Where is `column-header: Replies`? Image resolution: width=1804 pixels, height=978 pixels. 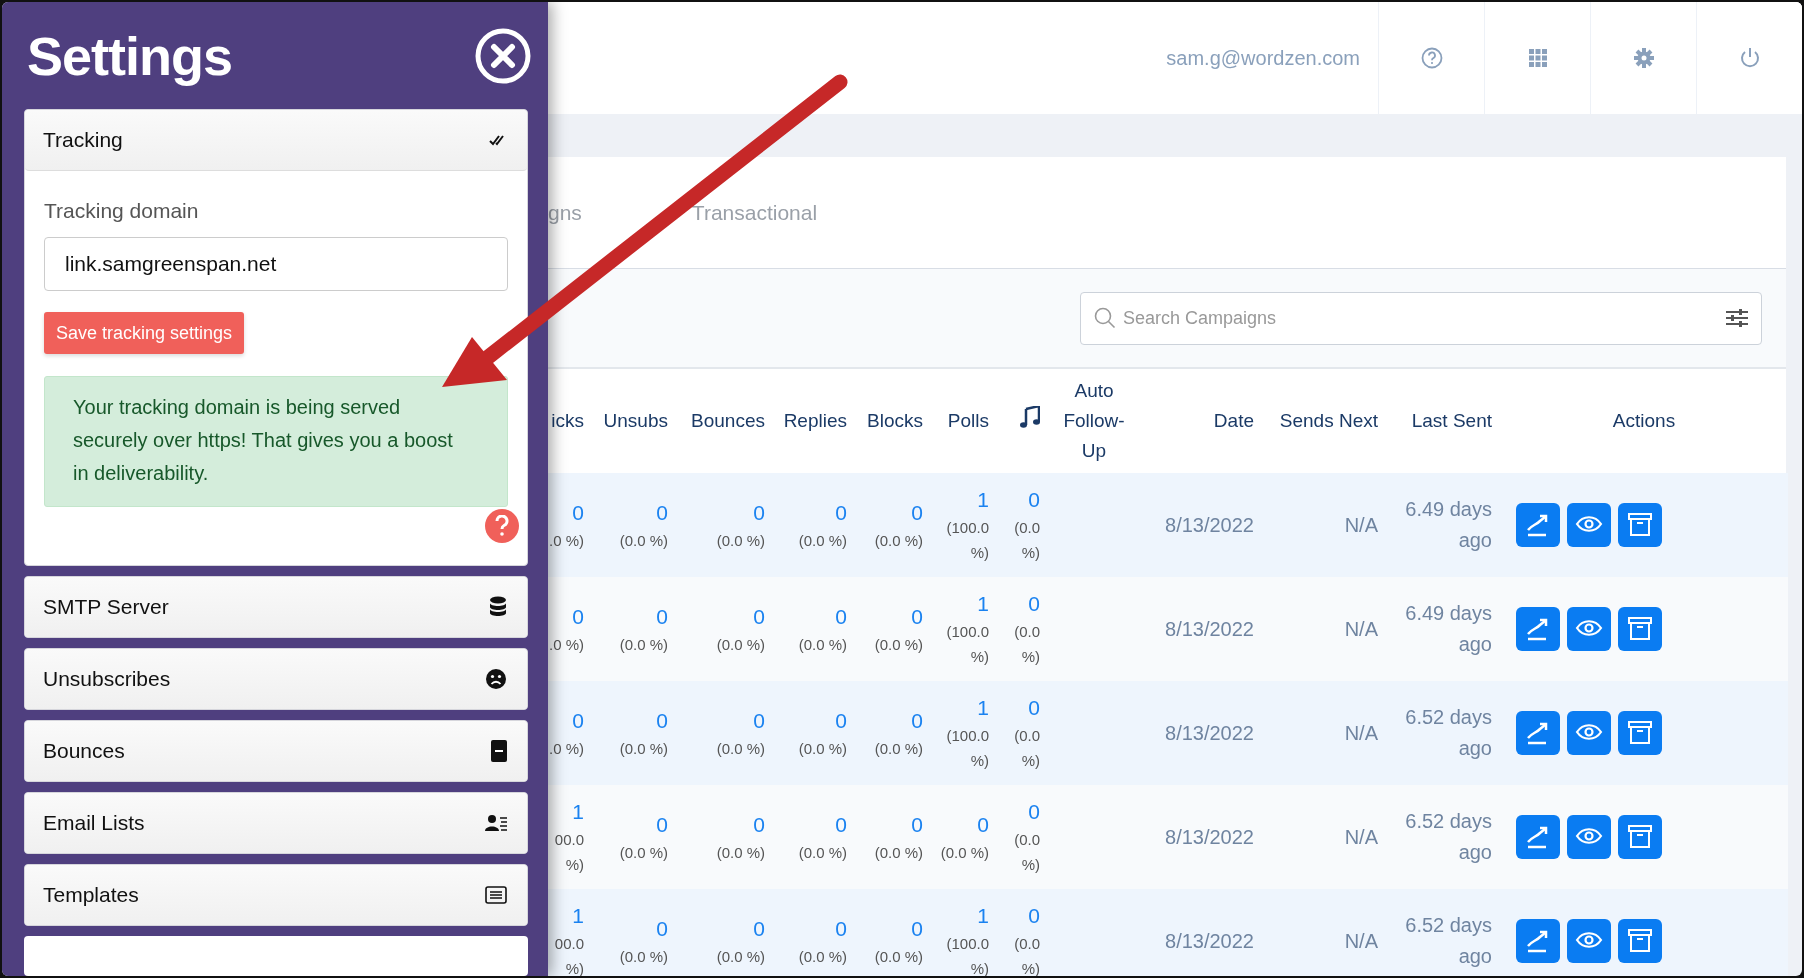 column-header: Replies is located at coordinates (815, 420).